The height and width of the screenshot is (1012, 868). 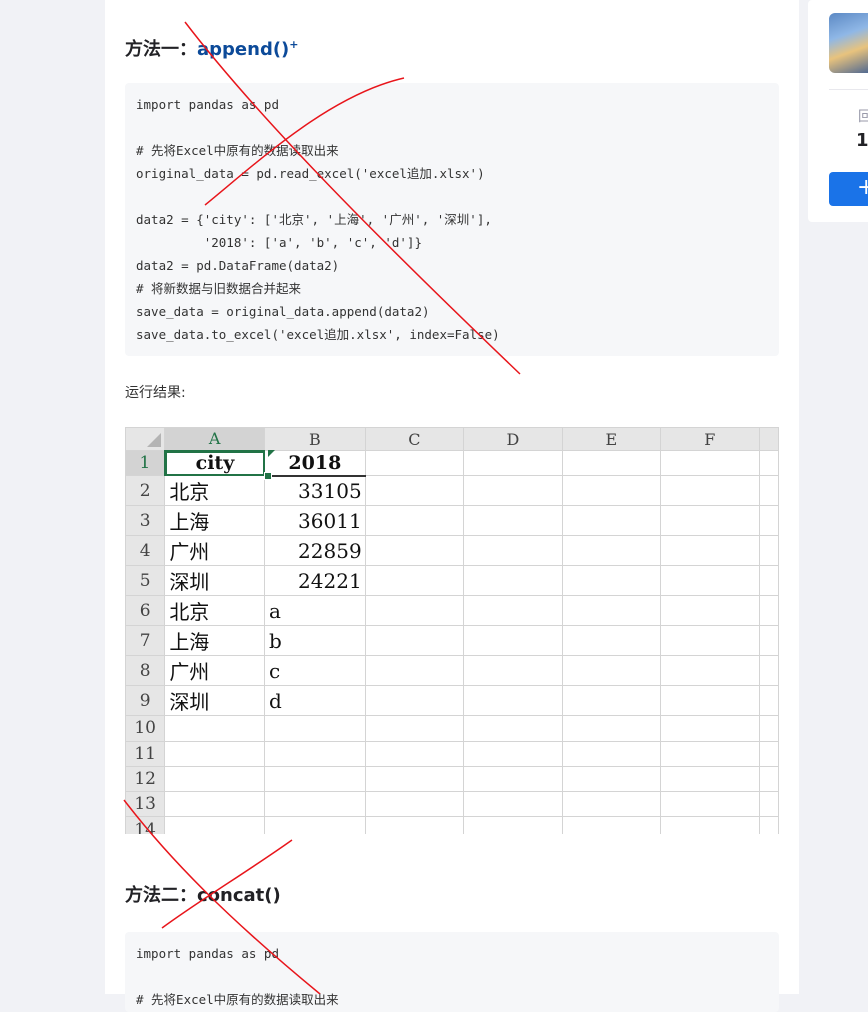 What do you see at coordinates (145, 463) in the screenshot?
I see `row-header: 1` at bounding box center [145, 463].